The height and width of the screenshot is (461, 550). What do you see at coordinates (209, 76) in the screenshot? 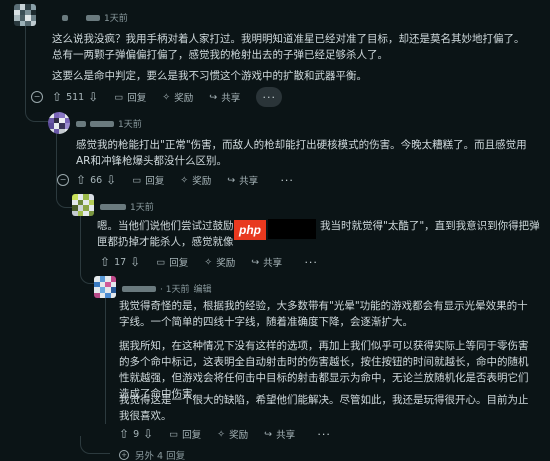
I see `comment-body-2: 这要么是命中判定，要么是我不习惯这个游戏中的扩散和武器平衡。` at bounding box center [209, 76].